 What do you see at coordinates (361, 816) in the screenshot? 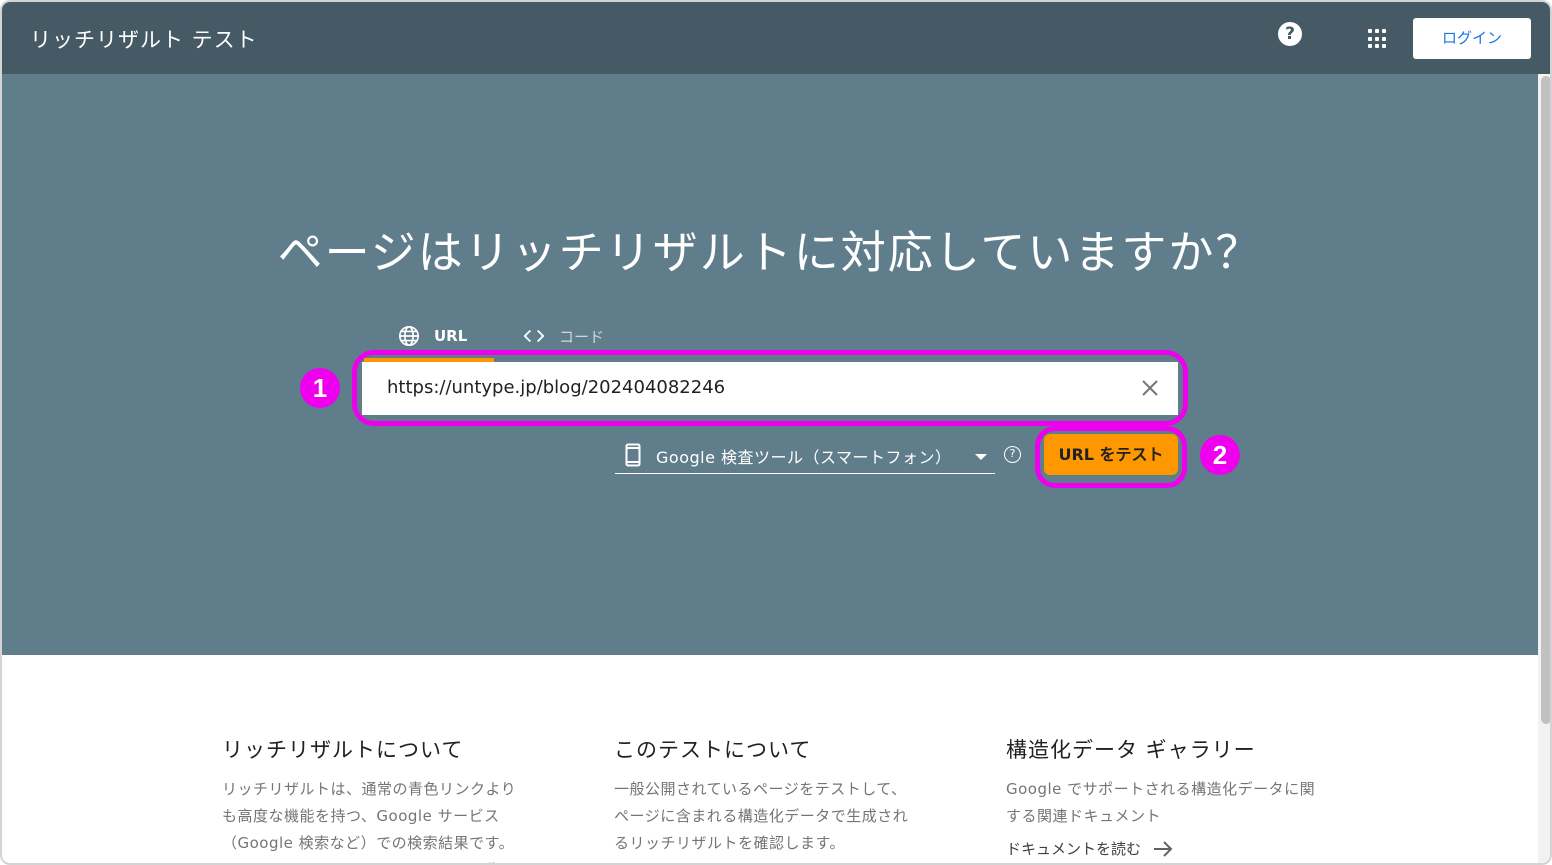
I see `info-line: も高度な機能を持つ、Google サービス` at bounding box center [361, 816].